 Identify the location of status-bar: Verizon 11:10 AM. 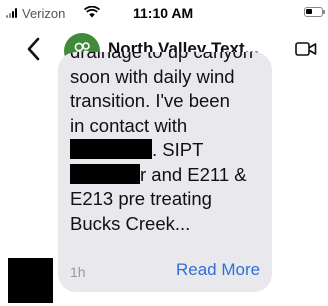
(164, 15).